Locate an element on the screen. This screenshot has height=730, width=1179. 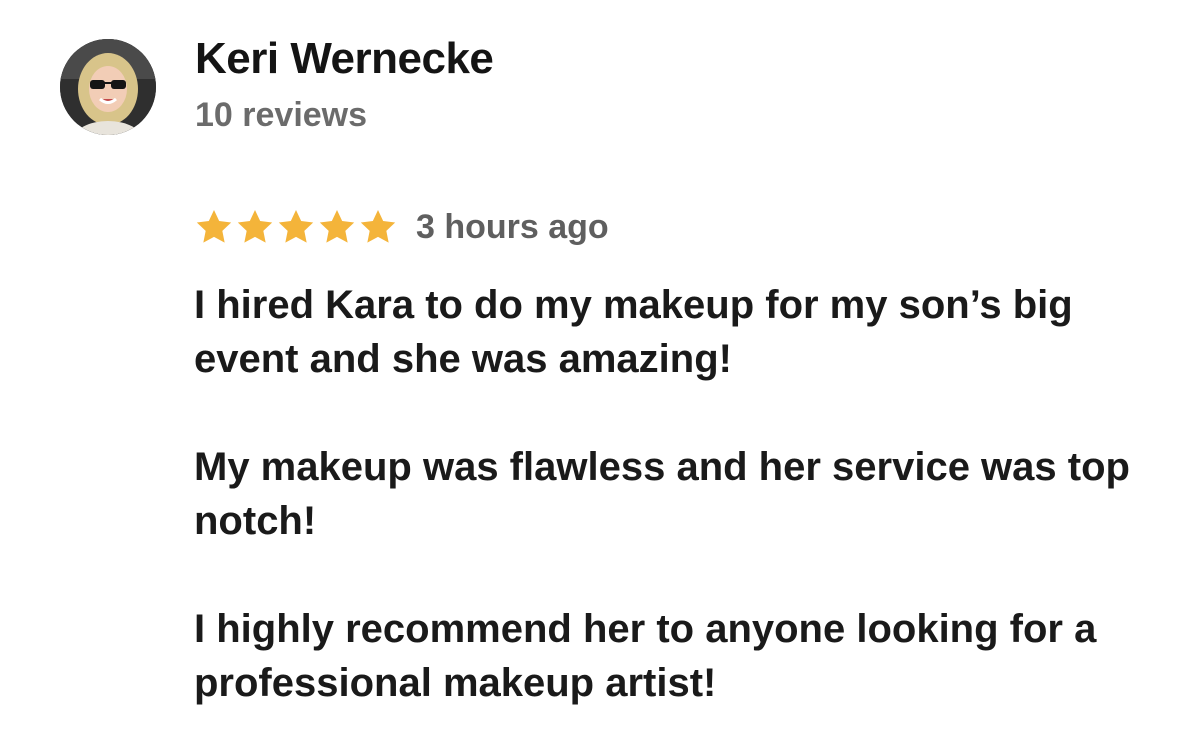
star-rating is located at coordinates (296, 227).